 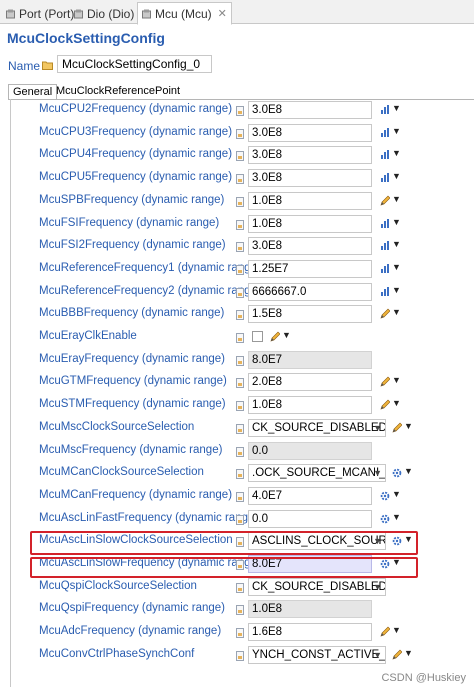 What do you see at coordinates (257, 336) in the screenshot?
I see `enable-checkbox` at bounding box center [257, 336].